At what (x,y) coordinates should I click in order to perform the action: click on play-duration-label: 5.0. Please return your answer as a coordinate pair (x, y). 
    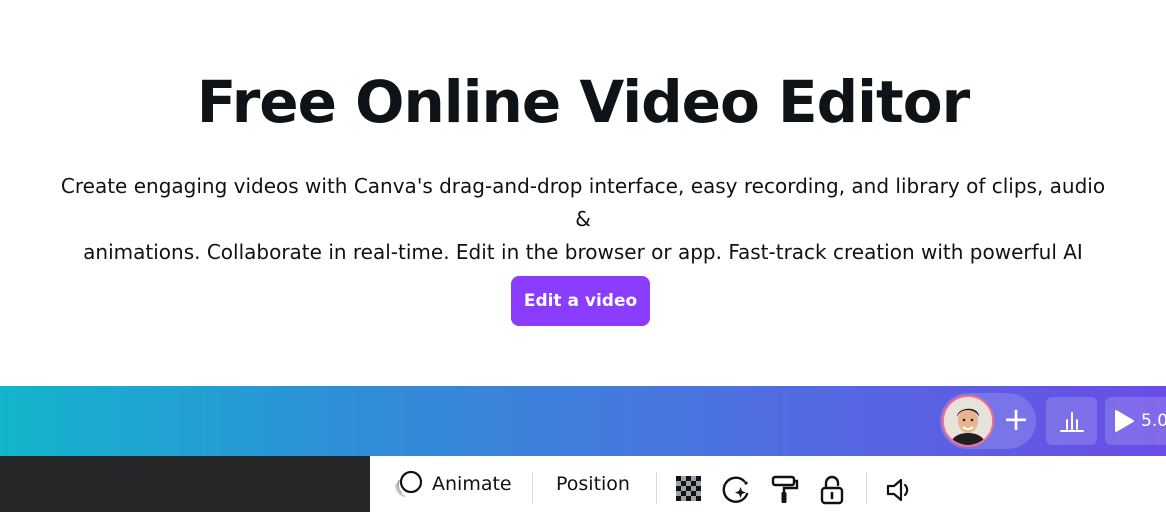
    Looking at the image, I should click on (1153, 421).